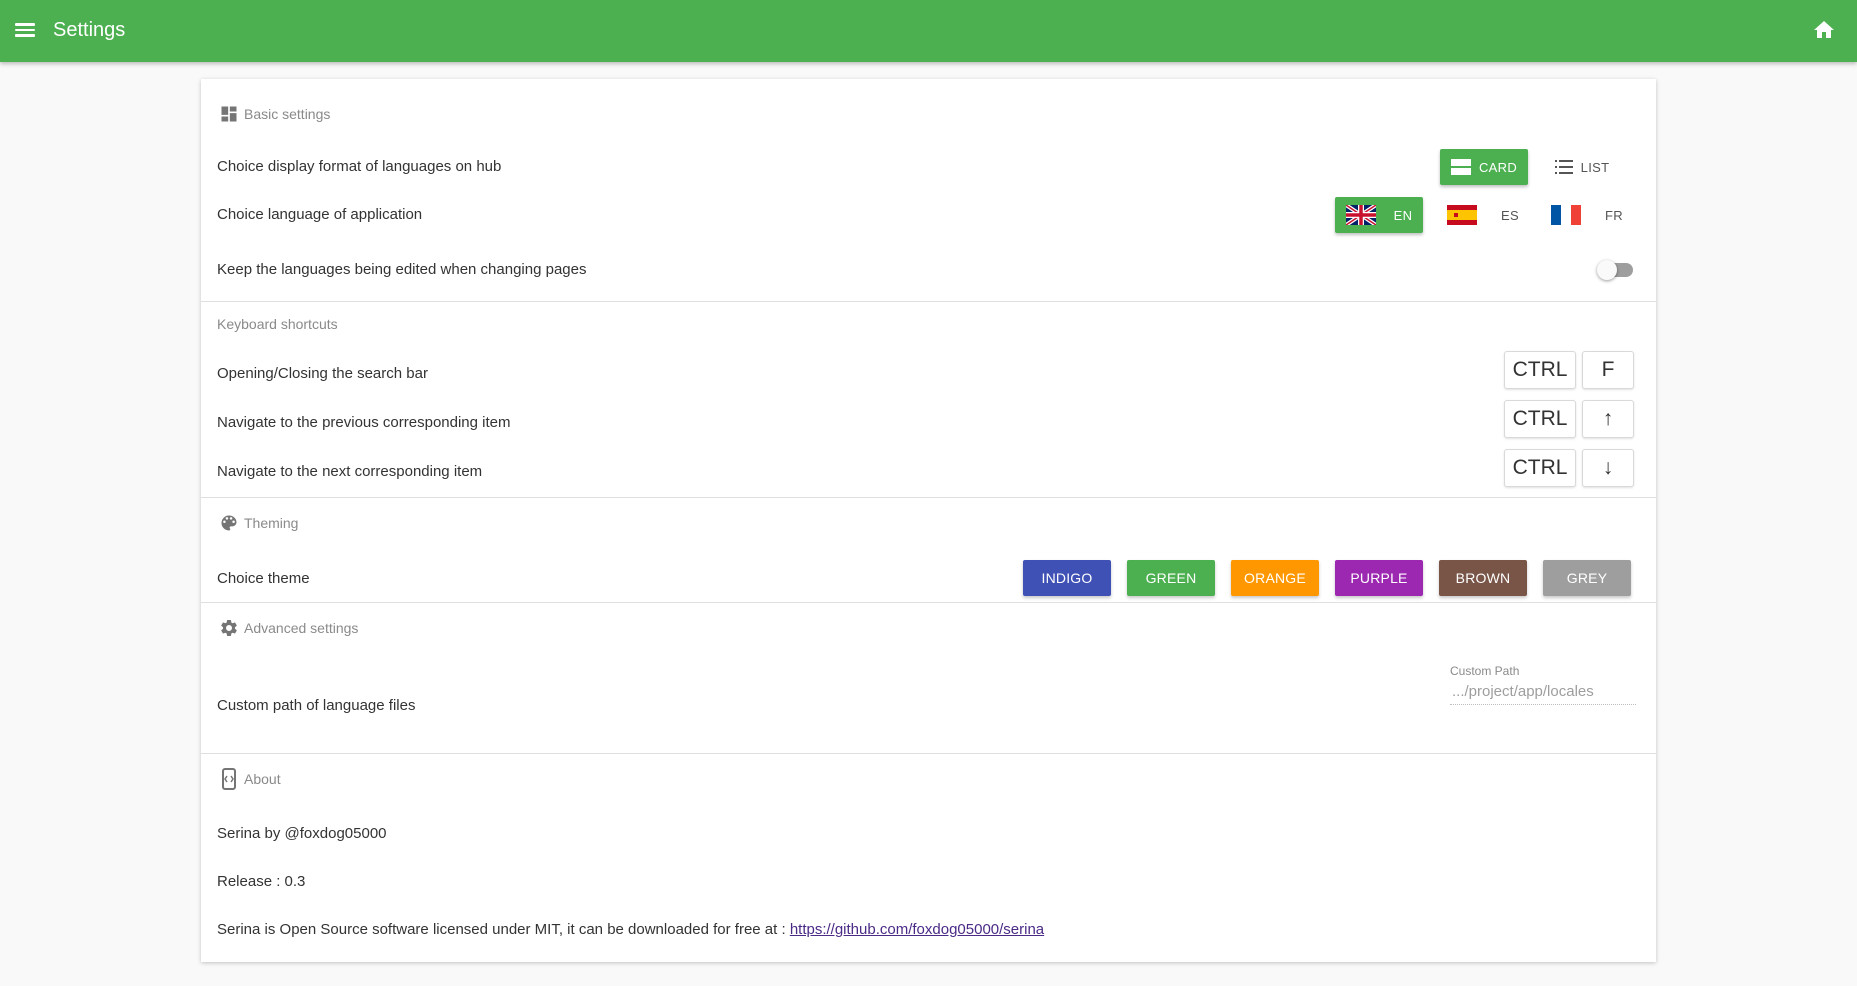 The height and width of the screenshot is (986, 1857). What do you see at coordinates (917, 929) in the screenshot?
I see `github-link: https://github.com/foxdog05000/serina` at bounding box center [917, 929].